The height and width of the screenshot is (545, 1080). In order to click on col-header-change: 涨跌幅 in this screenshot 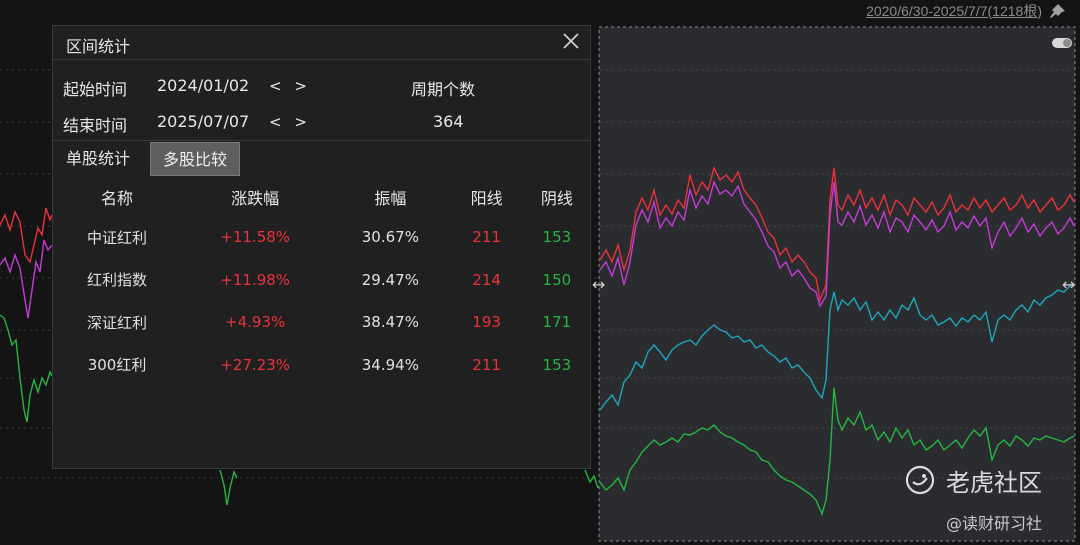, I will do `click(255, 198)`.